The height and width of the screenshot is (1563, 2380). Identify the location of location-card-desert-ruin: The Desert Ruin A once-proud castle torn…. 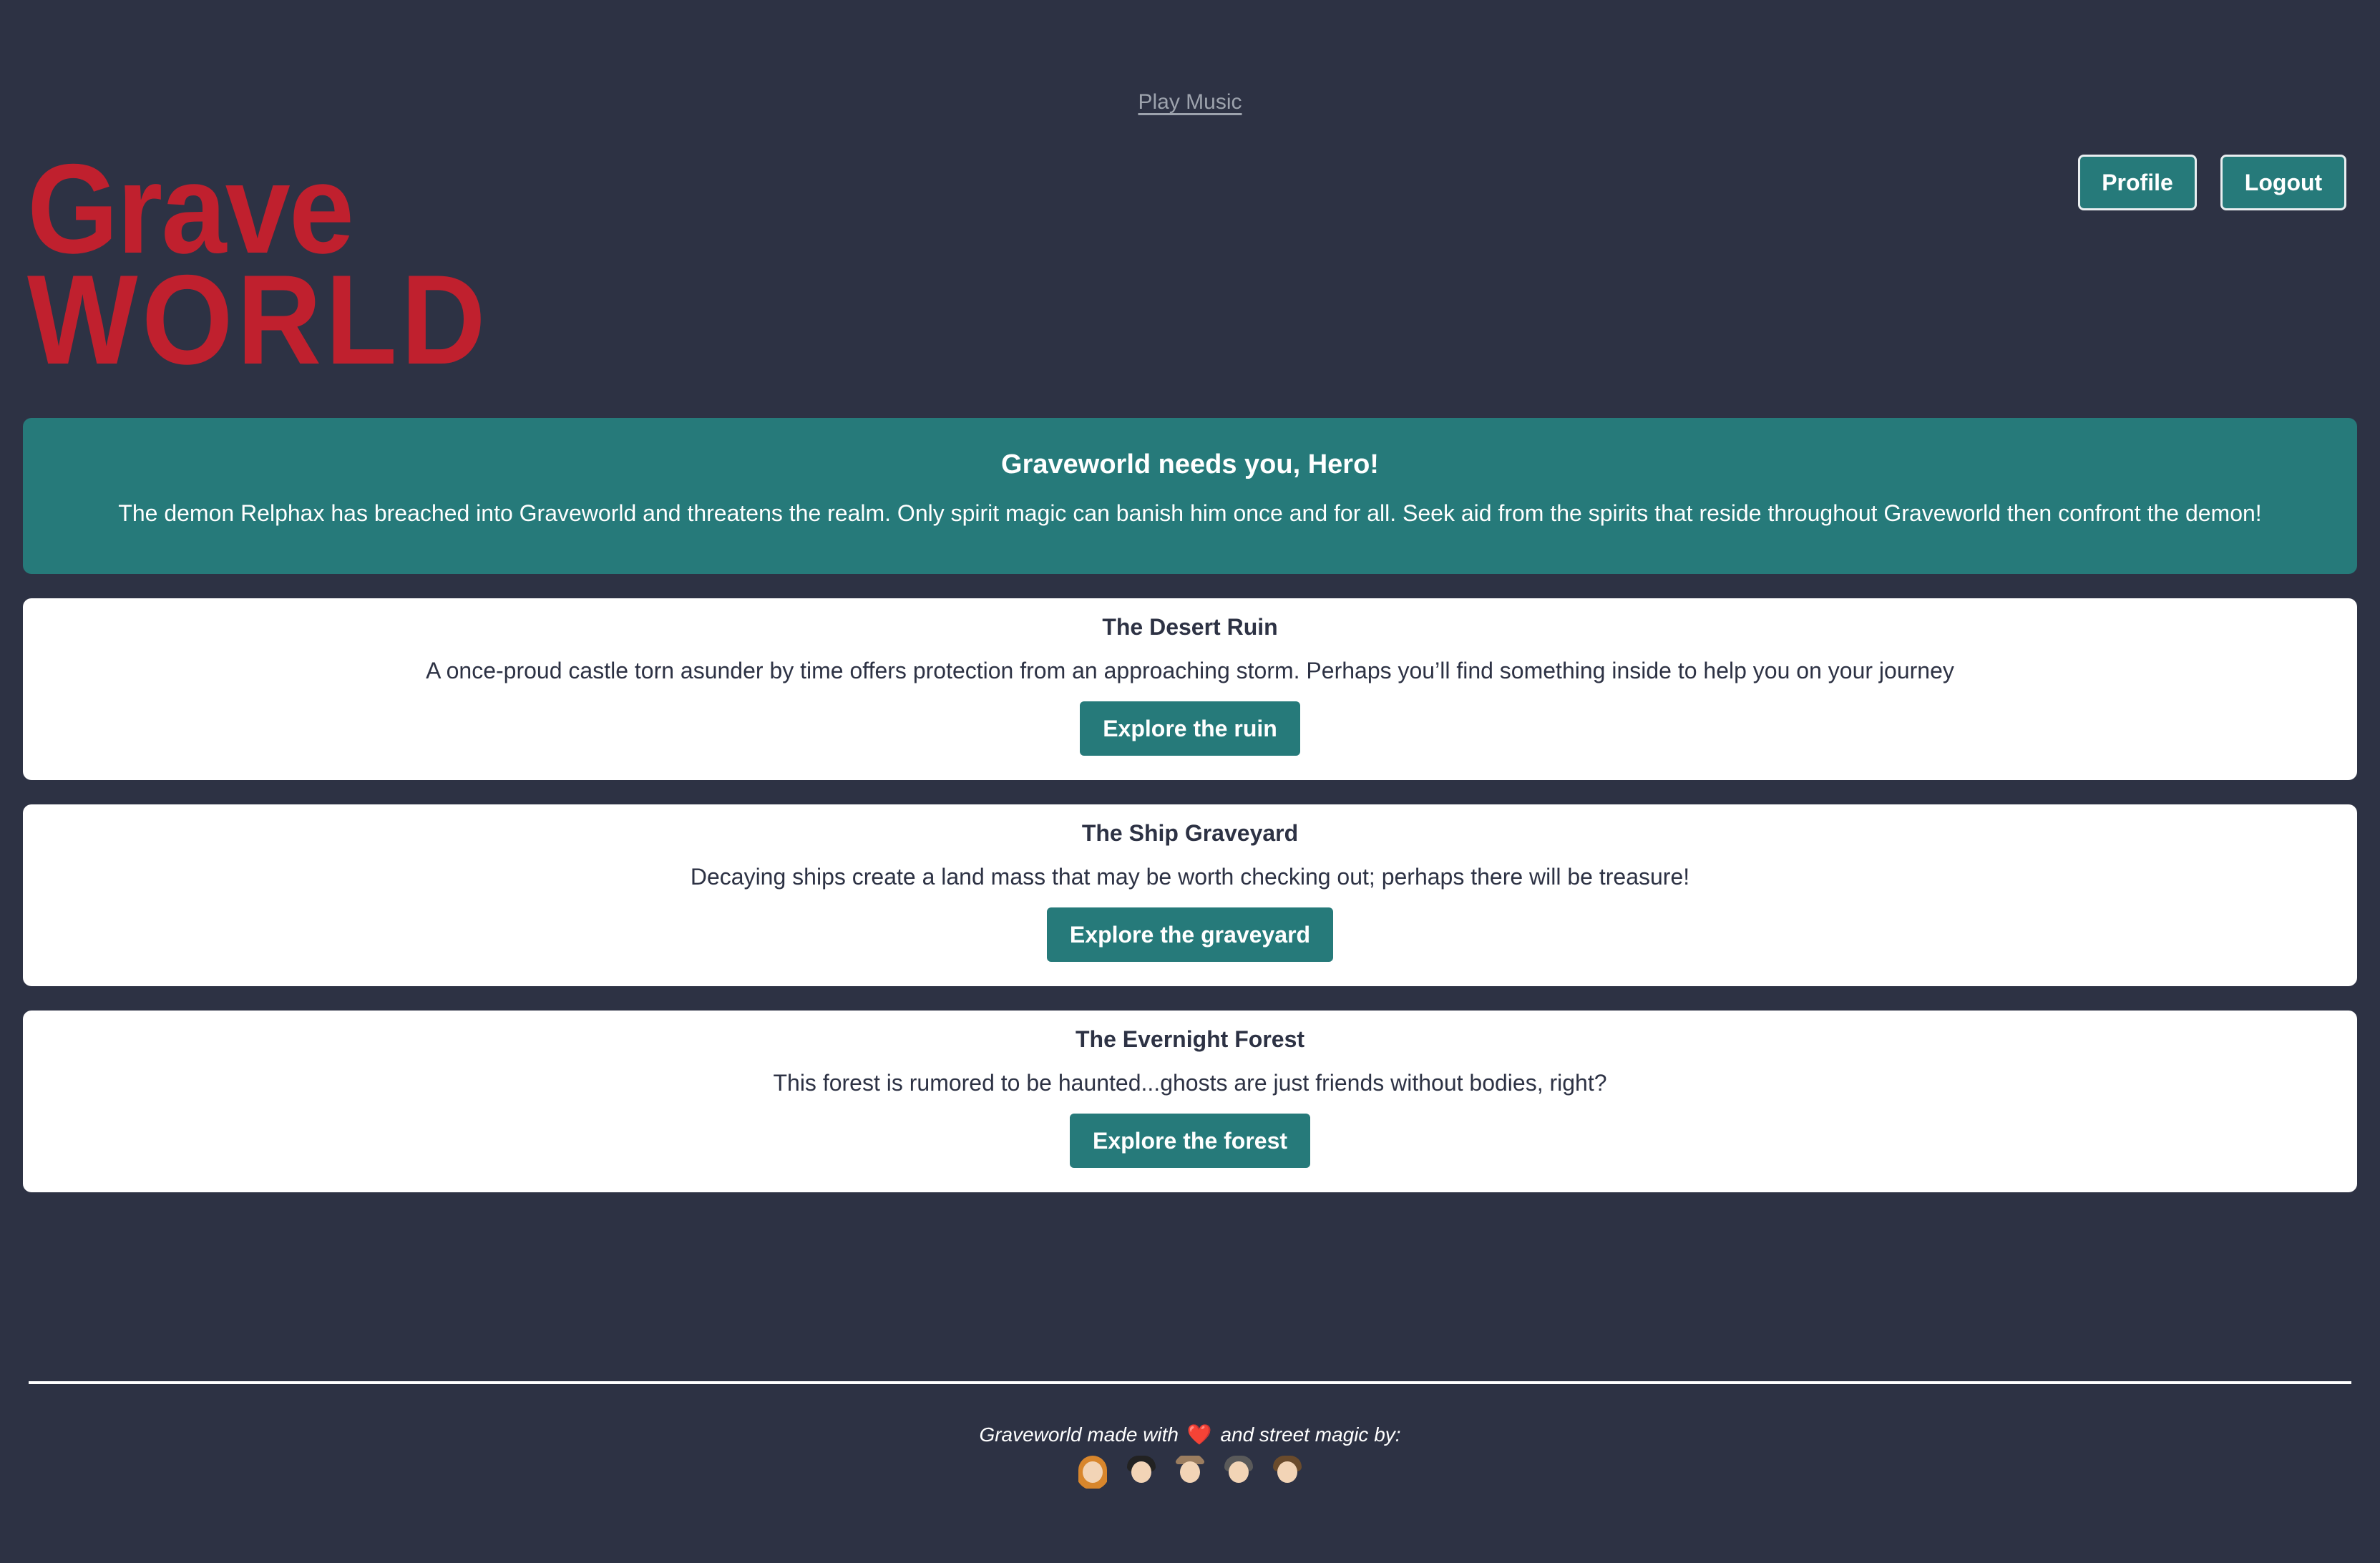
(1190, 689).